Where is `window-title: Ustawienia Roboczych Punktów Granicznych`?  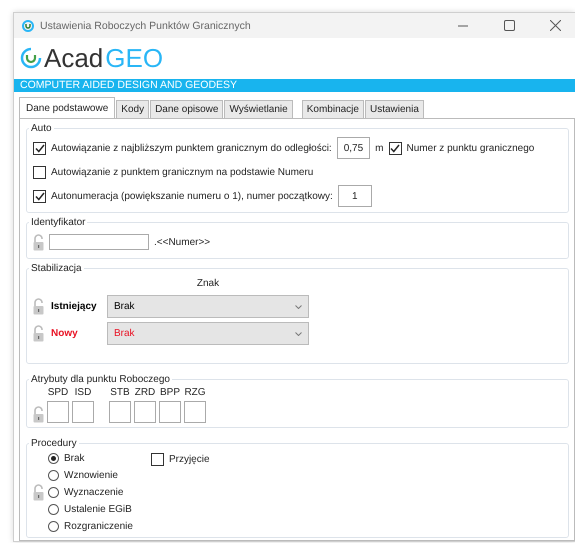
window-title: Ustawienia Roboczych Punktów Granicznych is located at coordinates (146, 26).